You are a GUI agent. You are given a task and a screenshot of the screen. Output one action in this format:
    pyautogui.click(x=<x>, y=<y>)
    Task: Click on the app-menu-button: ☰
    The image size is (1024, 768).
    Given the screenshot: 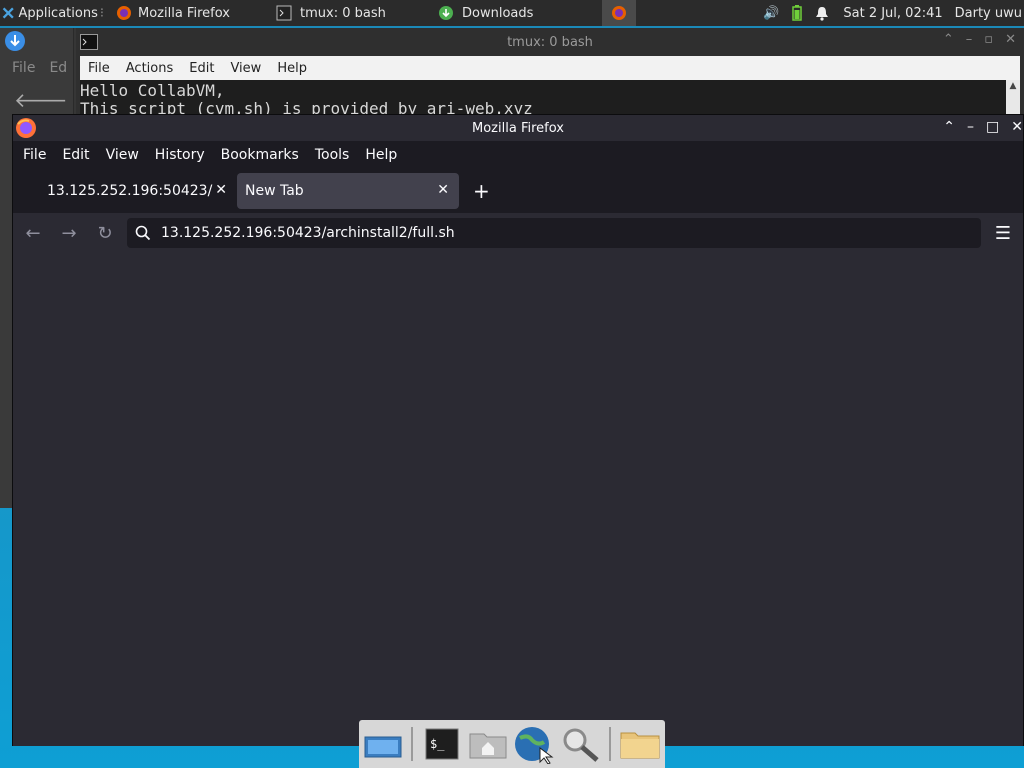 What is the action you would take?
    pyautogui.click(x=1003, y=233)
    